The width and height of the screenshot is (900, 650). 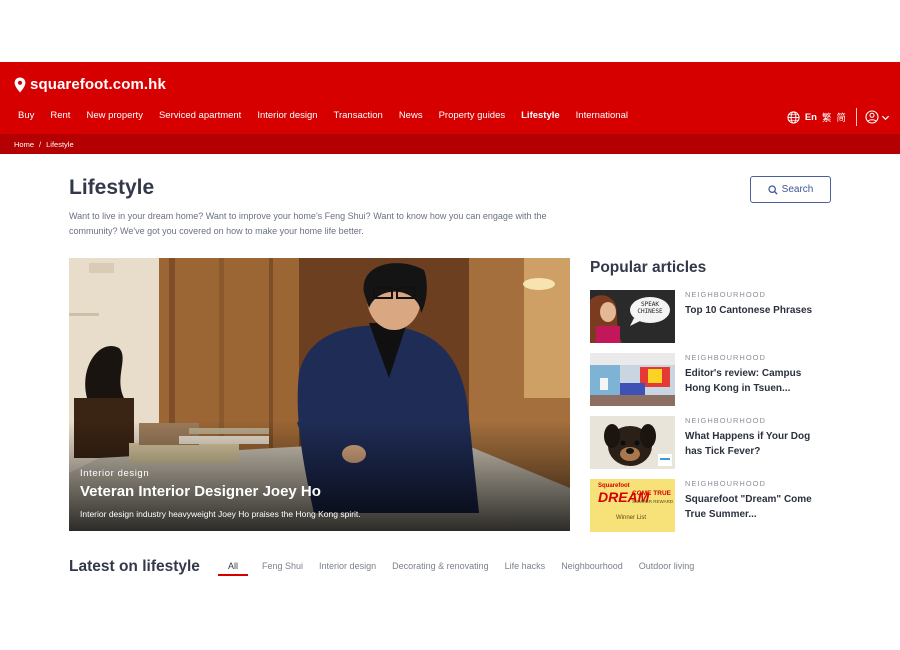 What do you see at coordinates (525, 566) in the screenshot?
I see `tab-life-hacks: Life hacks` at bounding box center [525, 566].